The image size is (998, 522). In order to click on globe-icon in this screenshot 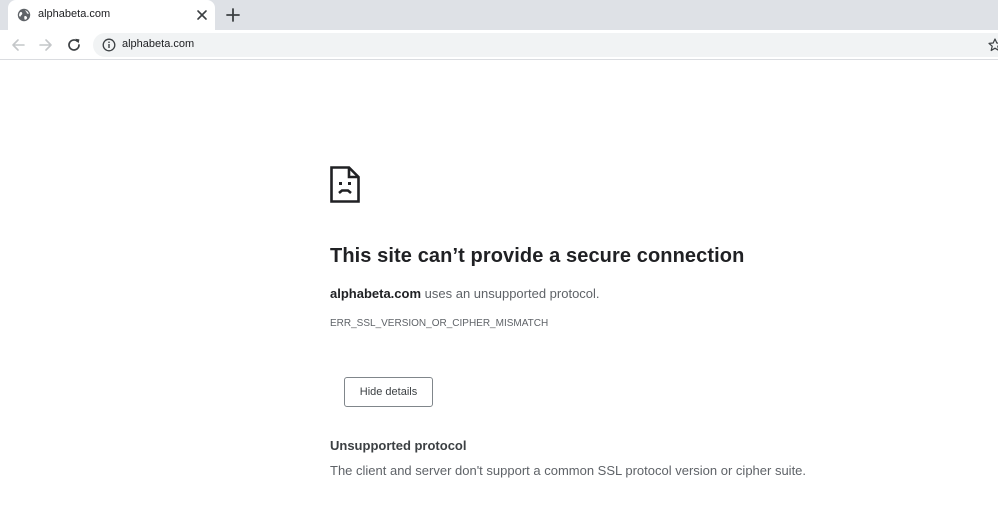, I will do `click(24, 15)`.